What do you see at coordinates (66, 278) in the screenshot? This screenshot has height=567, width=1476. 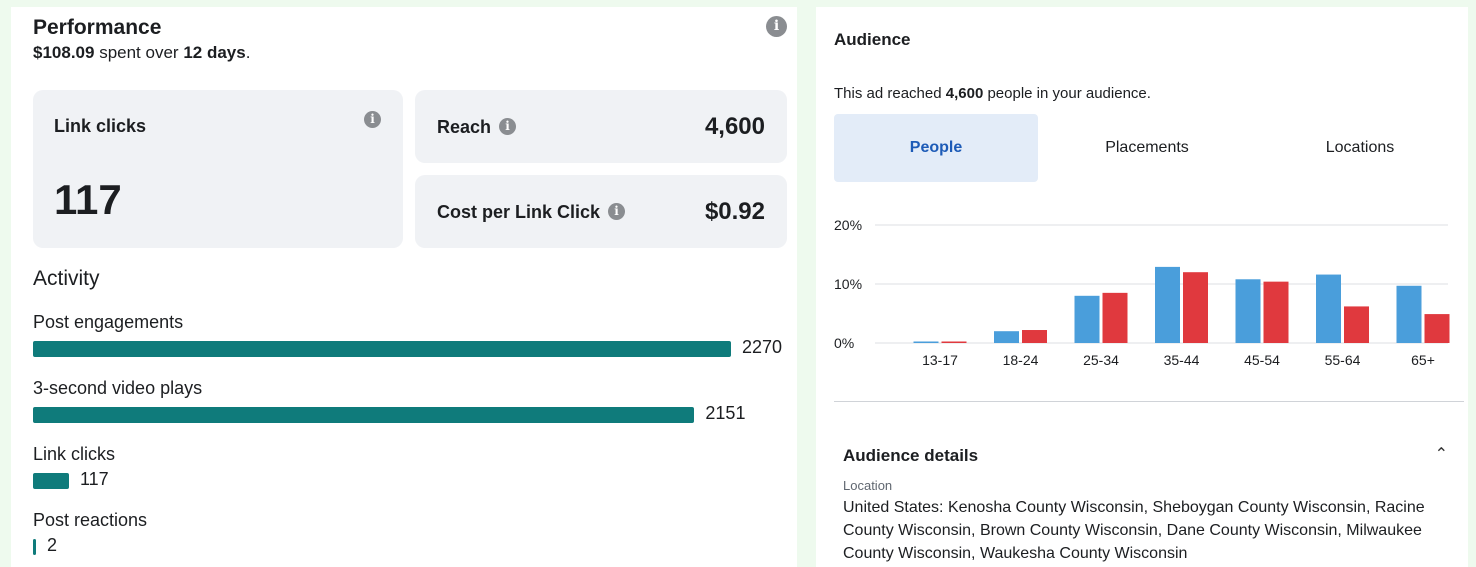 I see `activity-title: Activity` at bounding box center [66, 278].